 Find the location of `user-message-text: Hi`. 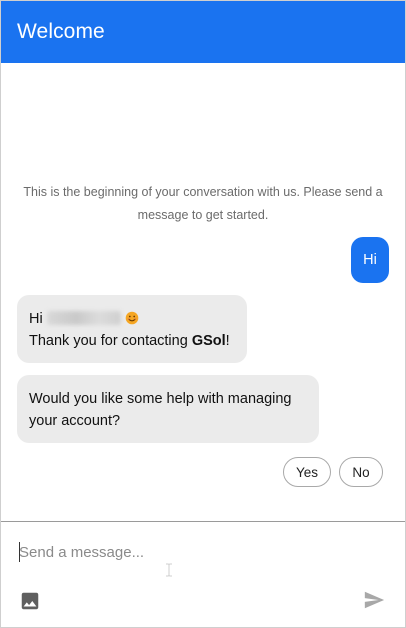

user-message-text: Hi is located at coordinates (370, 260).